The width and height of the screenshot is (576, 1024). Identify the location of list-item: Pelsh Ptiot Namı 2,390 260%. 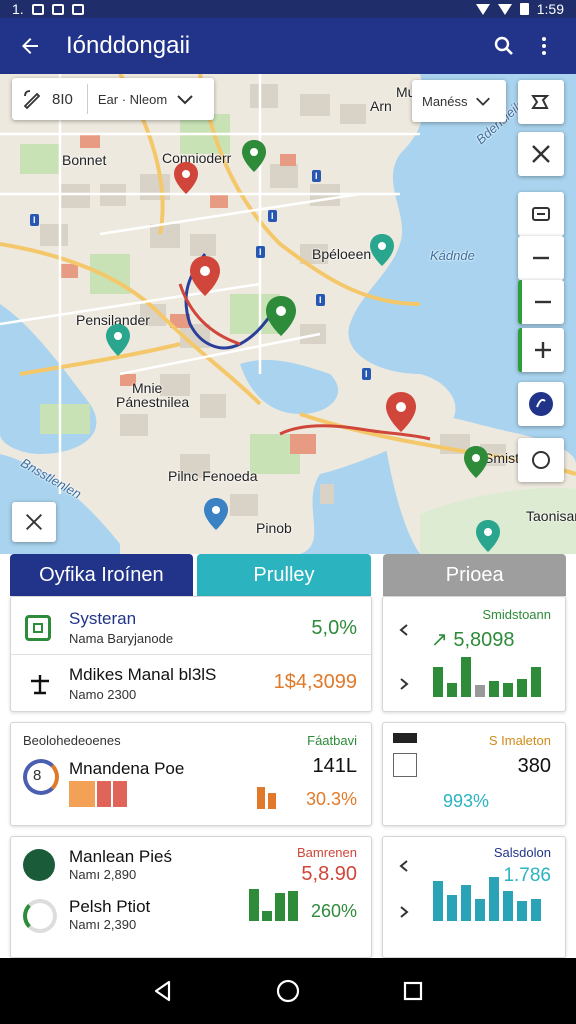
(191, 915).